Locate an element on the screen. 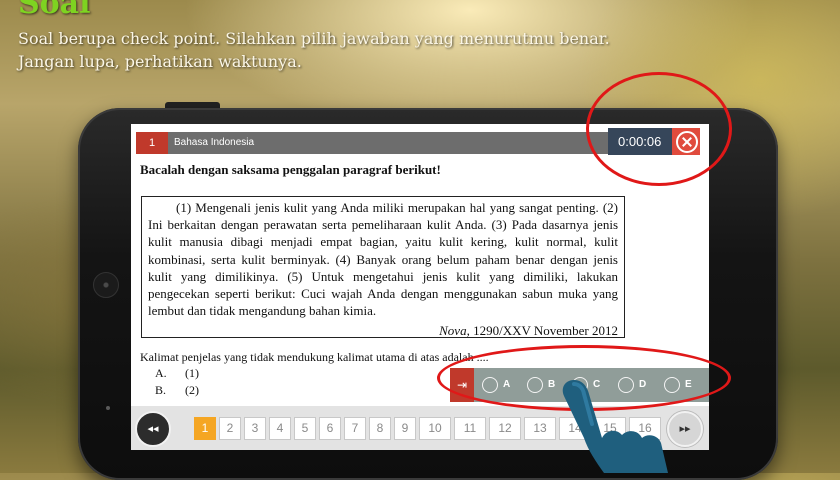  page-button-9: 9 is located at coordinates (405, 428).